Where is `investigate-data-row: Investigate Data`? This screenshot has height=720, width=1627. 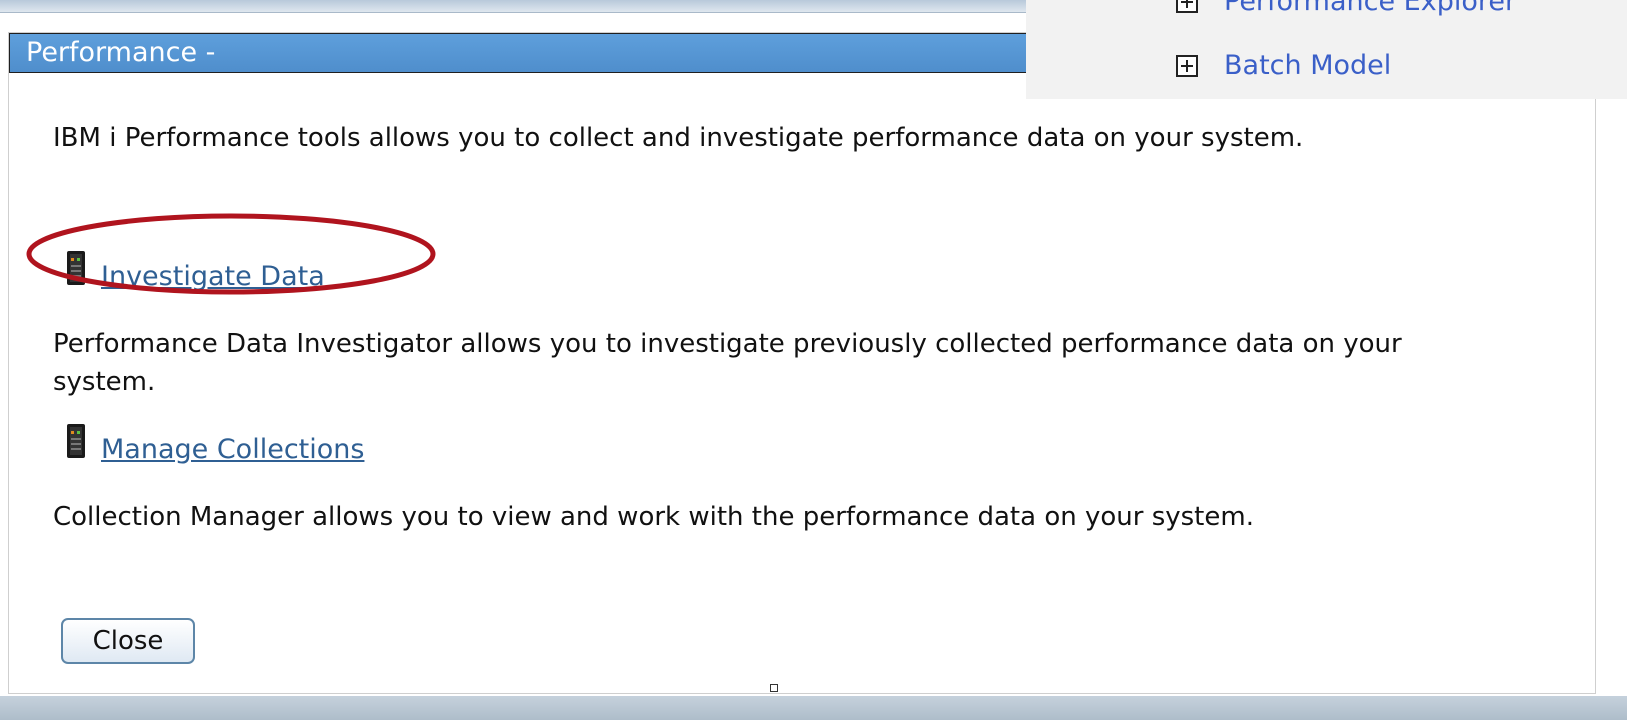 investigate-data-row: Investigate Data is located at coordinates (195, 271).